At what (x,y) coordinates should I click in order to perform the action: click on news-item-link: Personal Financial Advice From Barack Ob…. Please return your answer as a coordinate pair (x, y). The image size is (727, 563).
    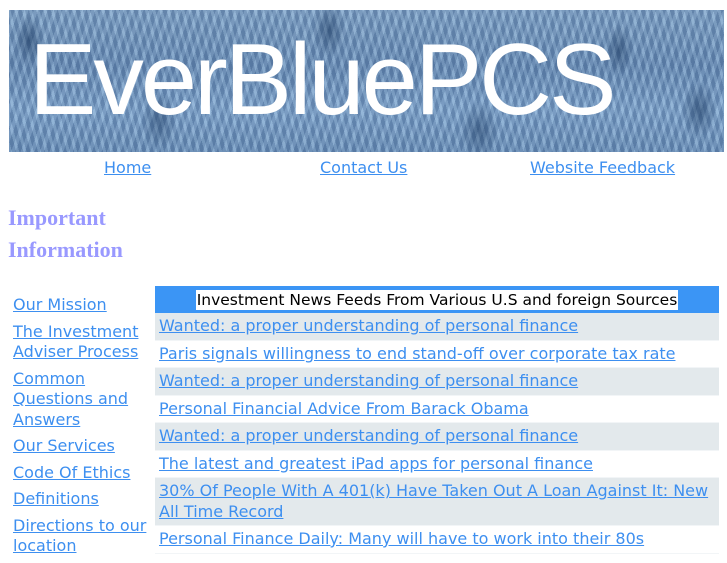
    Looking at the image, I should click on (344, 408).